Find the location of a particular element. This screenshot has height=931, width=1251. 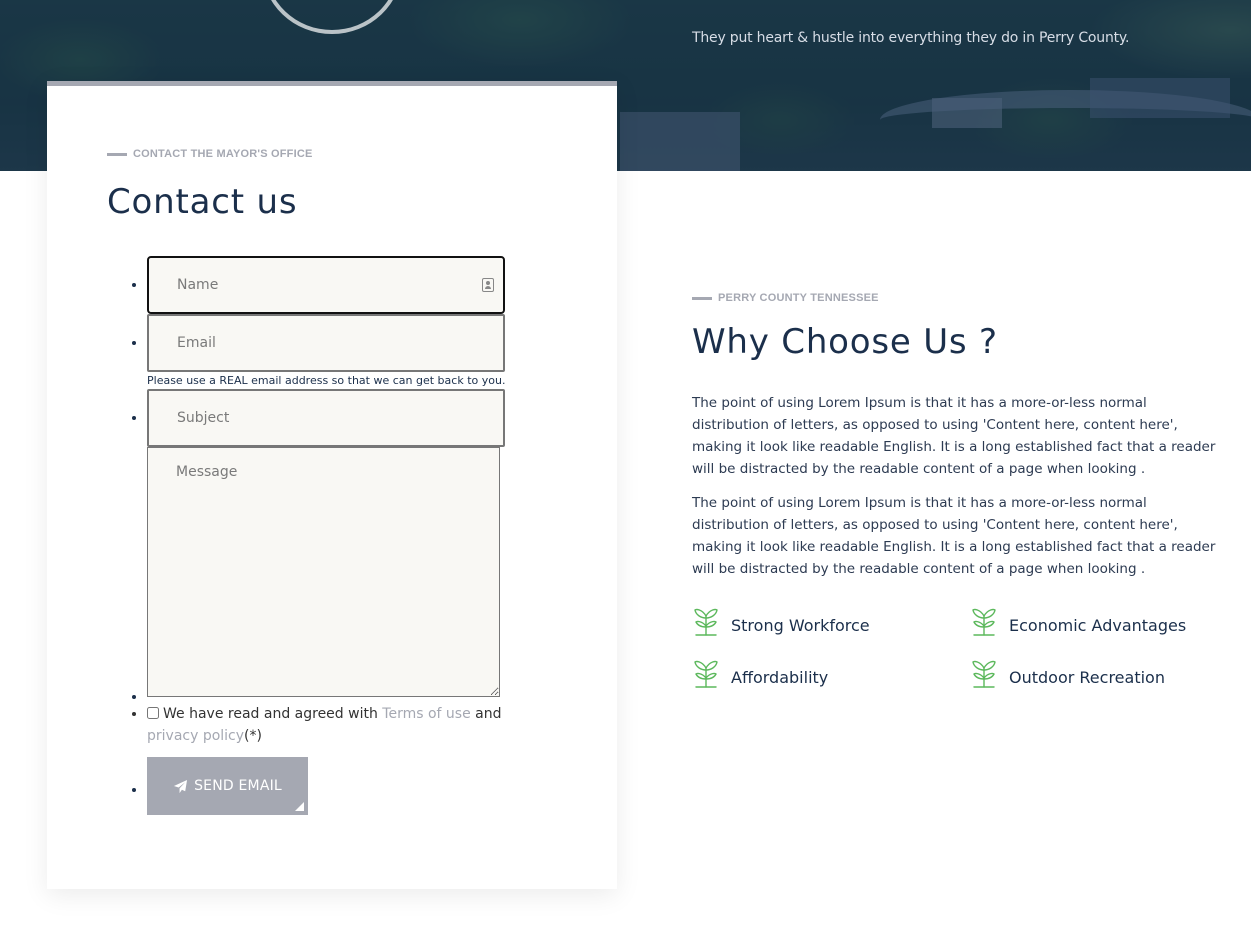

button-corner-decoration is located at coordinates (299, 806).